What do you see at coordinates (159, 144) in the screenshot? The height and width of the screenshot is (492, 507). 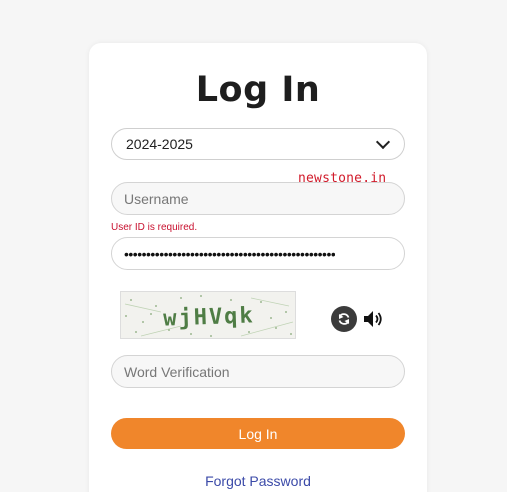 I see `session-select-value: 2024-2025` at bounding box center [159, 144].